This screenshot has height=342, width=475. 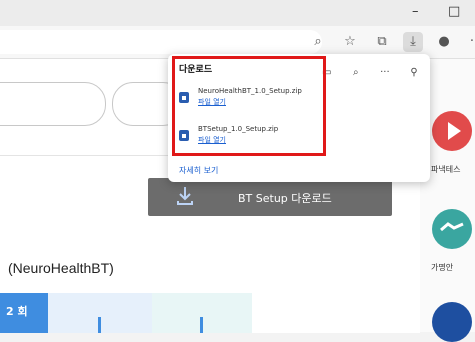 I want to click on pin-icon: ⚲, so click(x=414, y=73).